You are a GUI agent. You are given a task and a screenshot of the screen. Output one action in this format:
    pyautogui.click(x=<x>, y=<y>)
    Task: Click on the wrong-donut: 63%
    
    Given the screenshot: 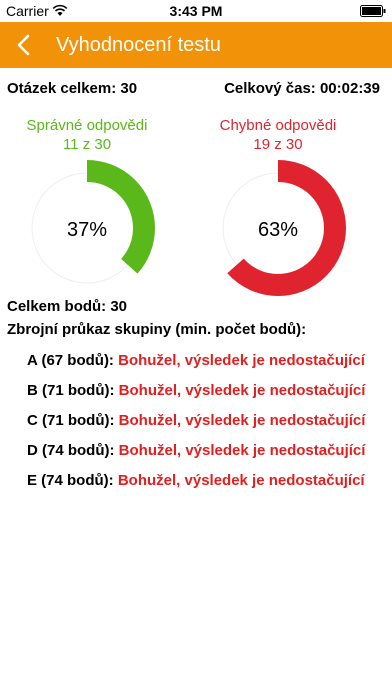 What is the action you would take?
    pyautogui.click(x=278, y=228)
    